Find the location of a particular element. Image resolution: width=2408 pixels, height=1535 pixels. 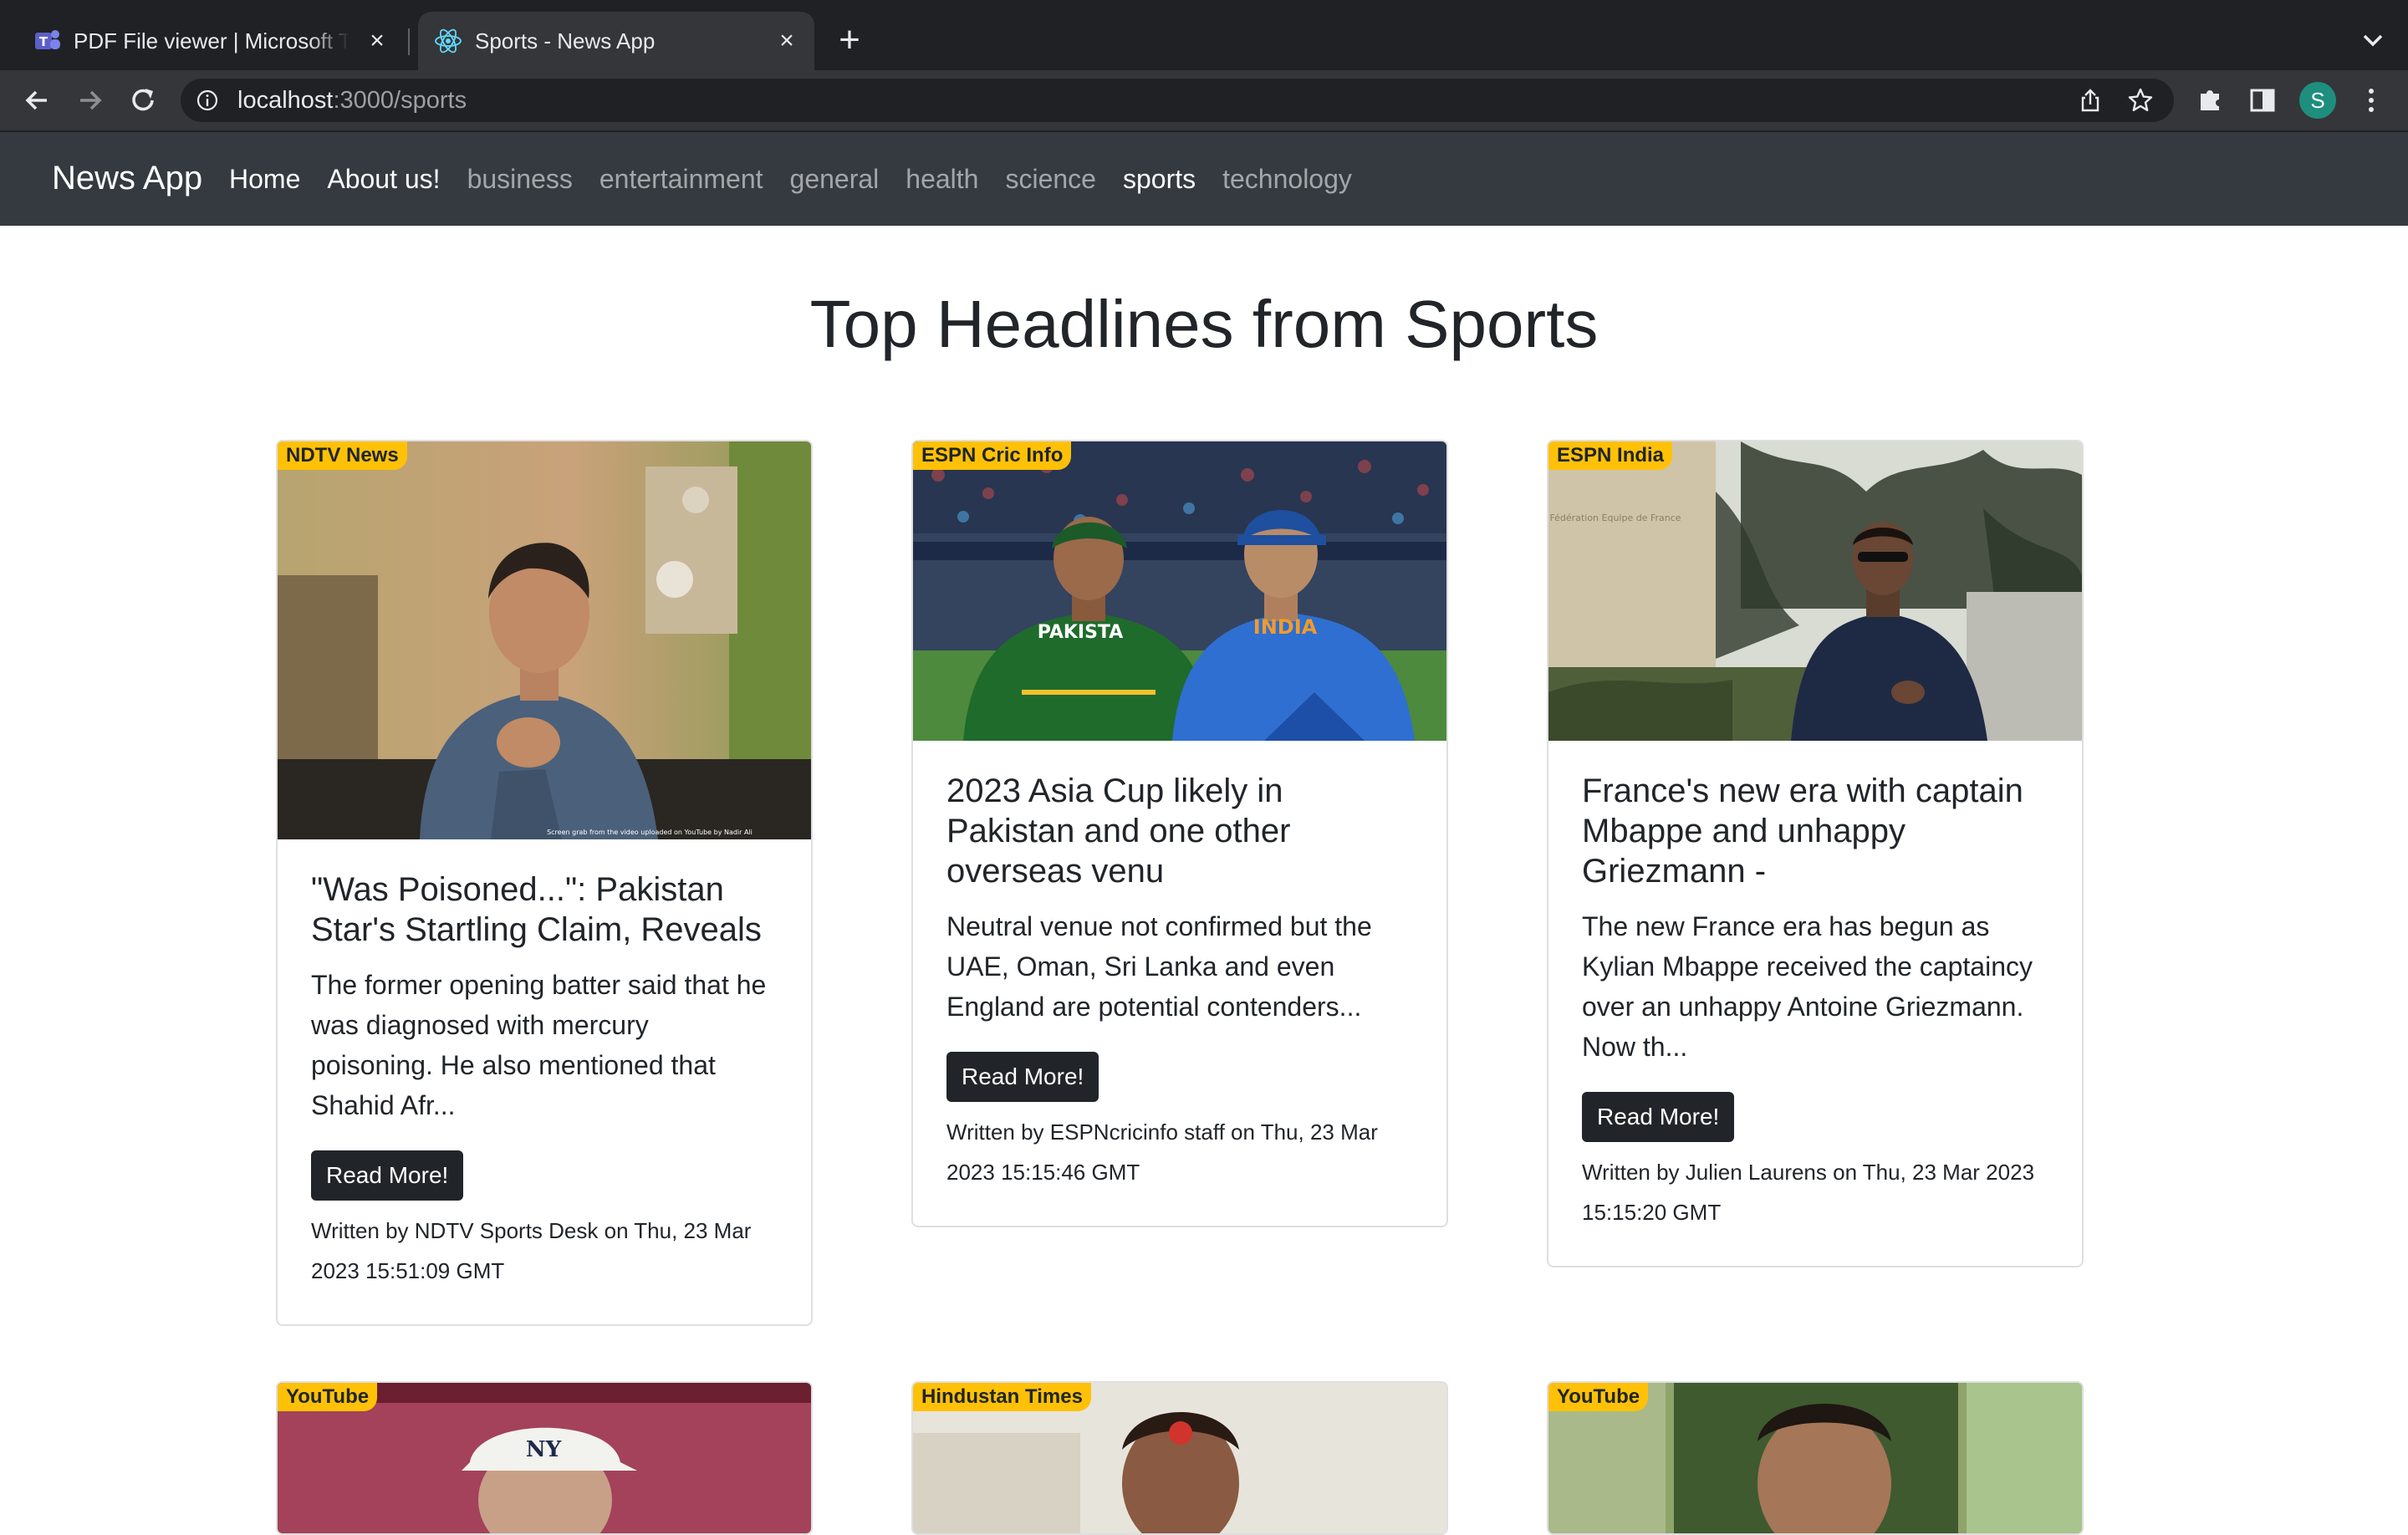

brand-link: News App is located at coordinates (127, 178).